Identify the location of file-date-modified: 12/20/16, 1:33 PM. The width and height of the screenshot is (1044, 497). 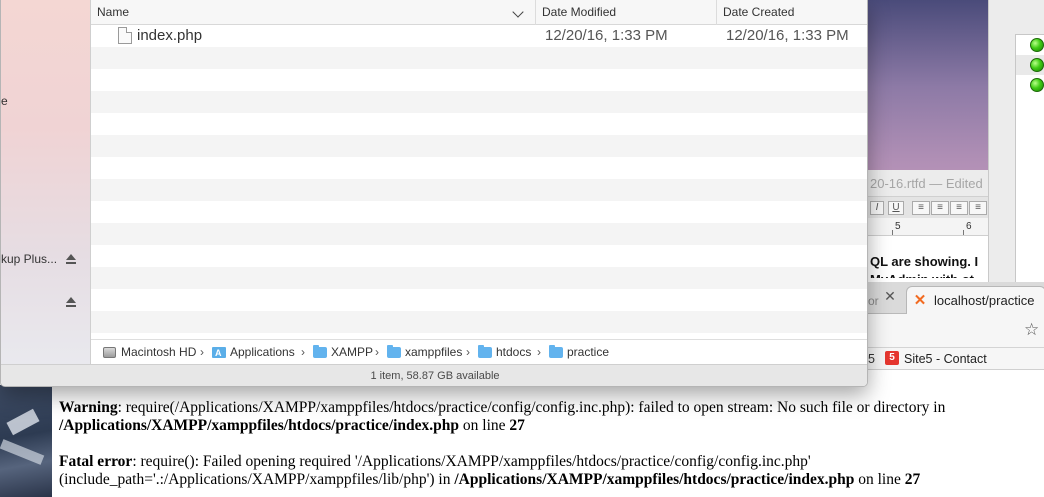
(606, 35).